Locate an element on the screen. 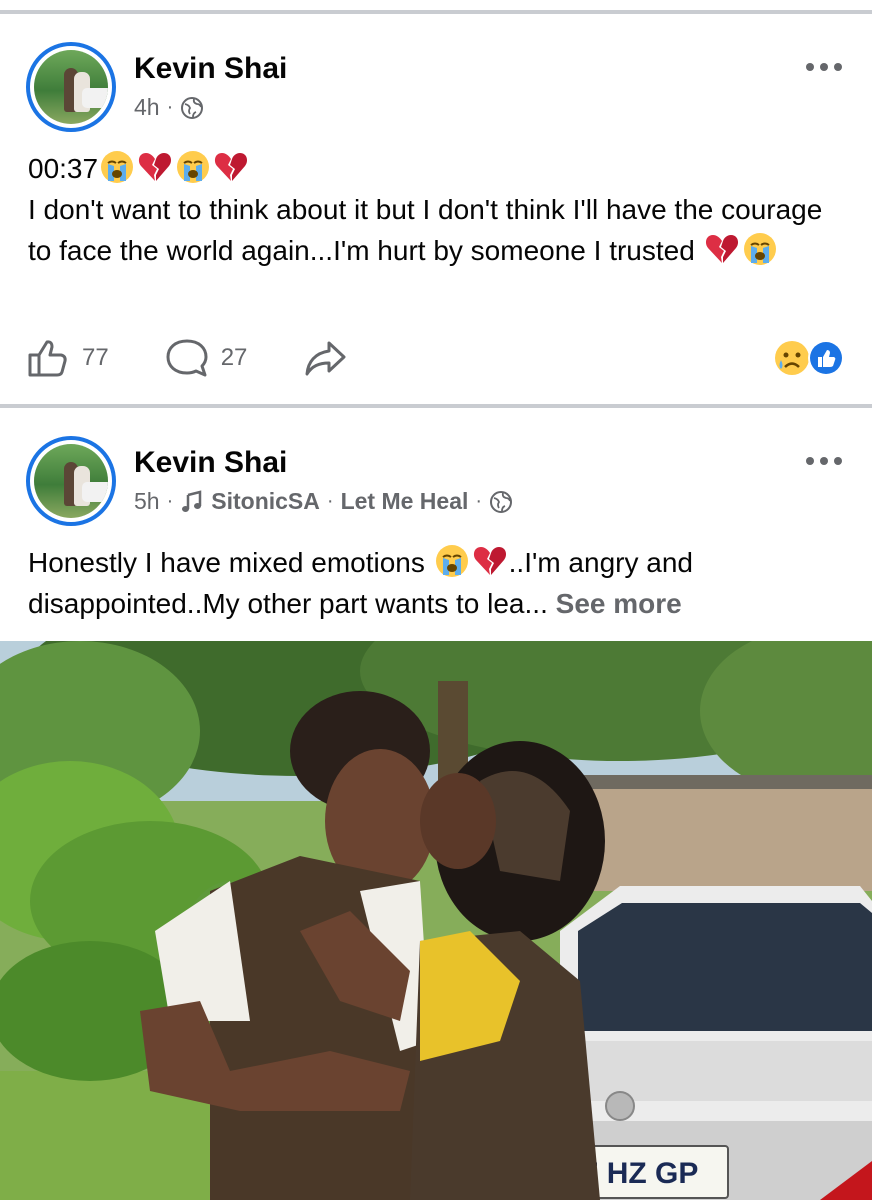 The height and width of the screenshot is (1200, 872). share-icon is located at coordinates (325, 358).